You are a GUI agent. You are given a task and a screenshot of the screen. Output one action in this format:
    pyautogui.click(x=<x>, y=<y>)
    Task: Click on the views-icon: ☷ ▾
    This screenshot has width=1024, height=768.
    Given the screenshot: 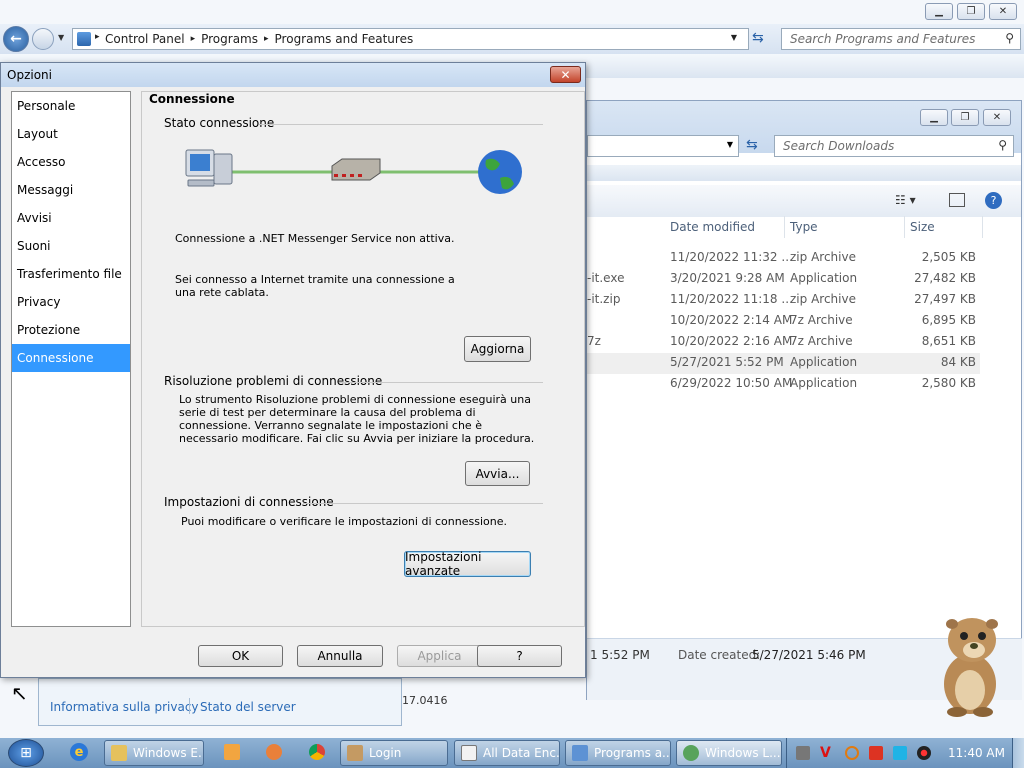 What is the action you would take?
    pyautogui.click(x=905, y=200)
    